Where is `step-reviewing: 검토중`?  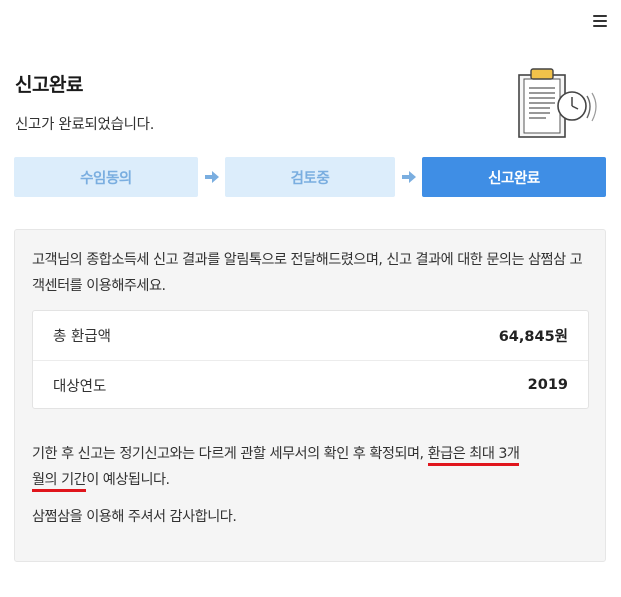 step-reviewing: 검토중 is located at coordinates (310, 177).